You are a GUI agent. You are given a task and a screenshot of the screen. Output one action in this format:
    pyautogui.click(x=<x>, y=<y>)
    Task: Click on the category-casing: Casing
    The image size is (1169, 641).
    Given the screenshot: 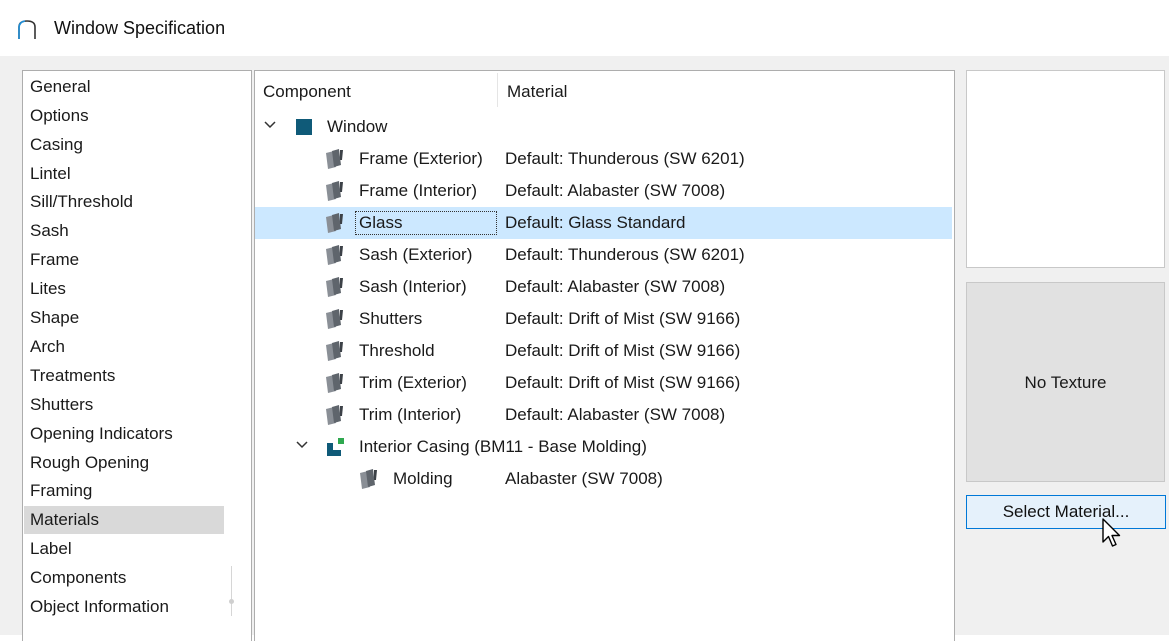 What is the action you would take?
    pyautogui.click(x=124, y=145)
    